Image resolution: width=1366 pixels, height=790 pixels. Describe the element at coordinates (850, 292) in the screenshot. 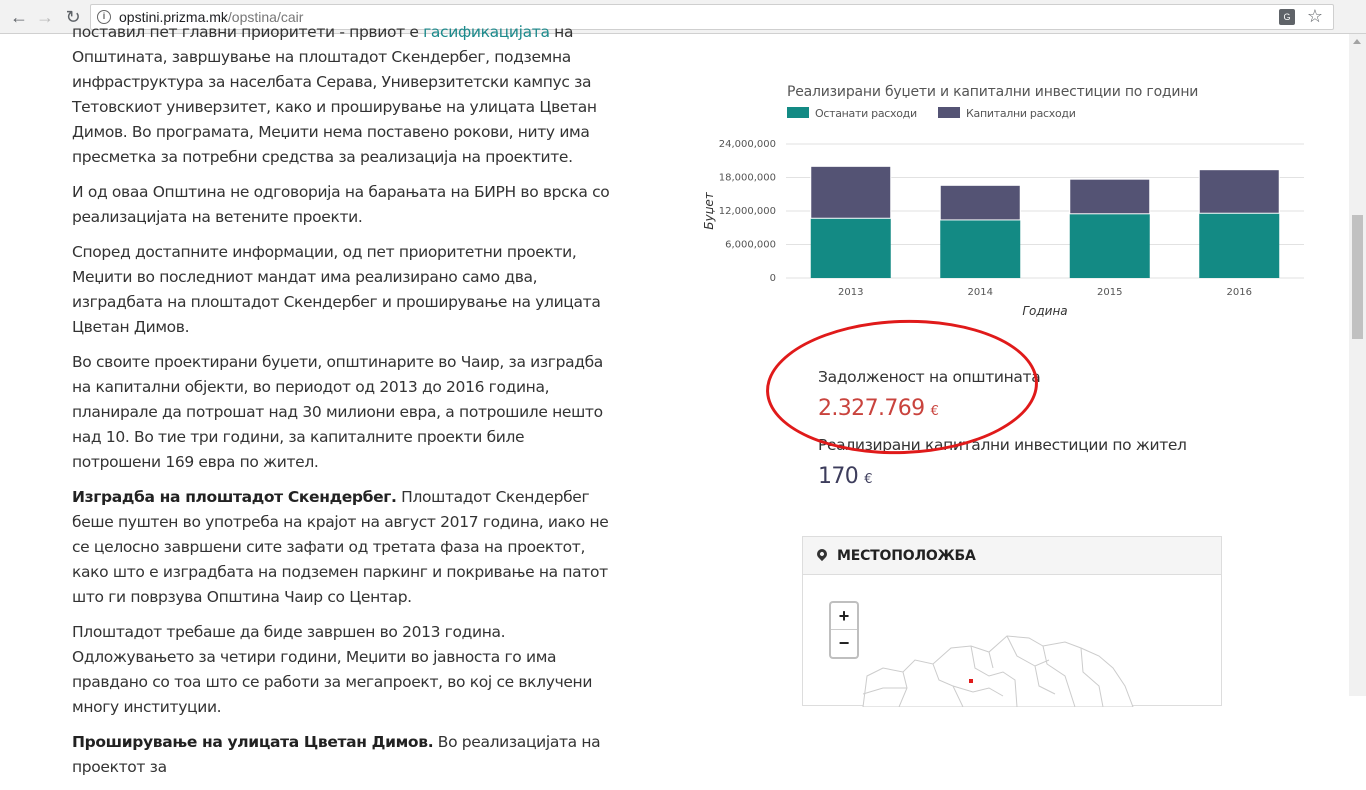

I see `x-tick-label: 2013` at that location.